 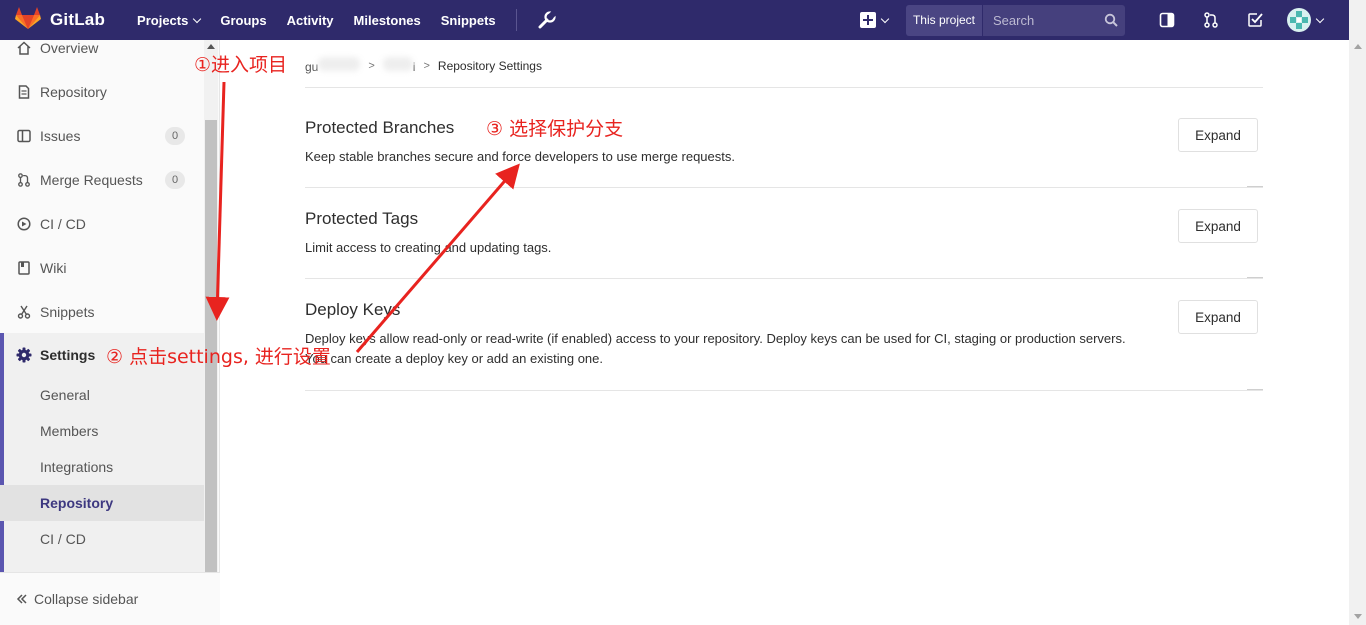 What do you see at coordinates (102, 48) in the screenshot?
I see `sidebar-item-overview: Overview` at bounding box center [102, 48].